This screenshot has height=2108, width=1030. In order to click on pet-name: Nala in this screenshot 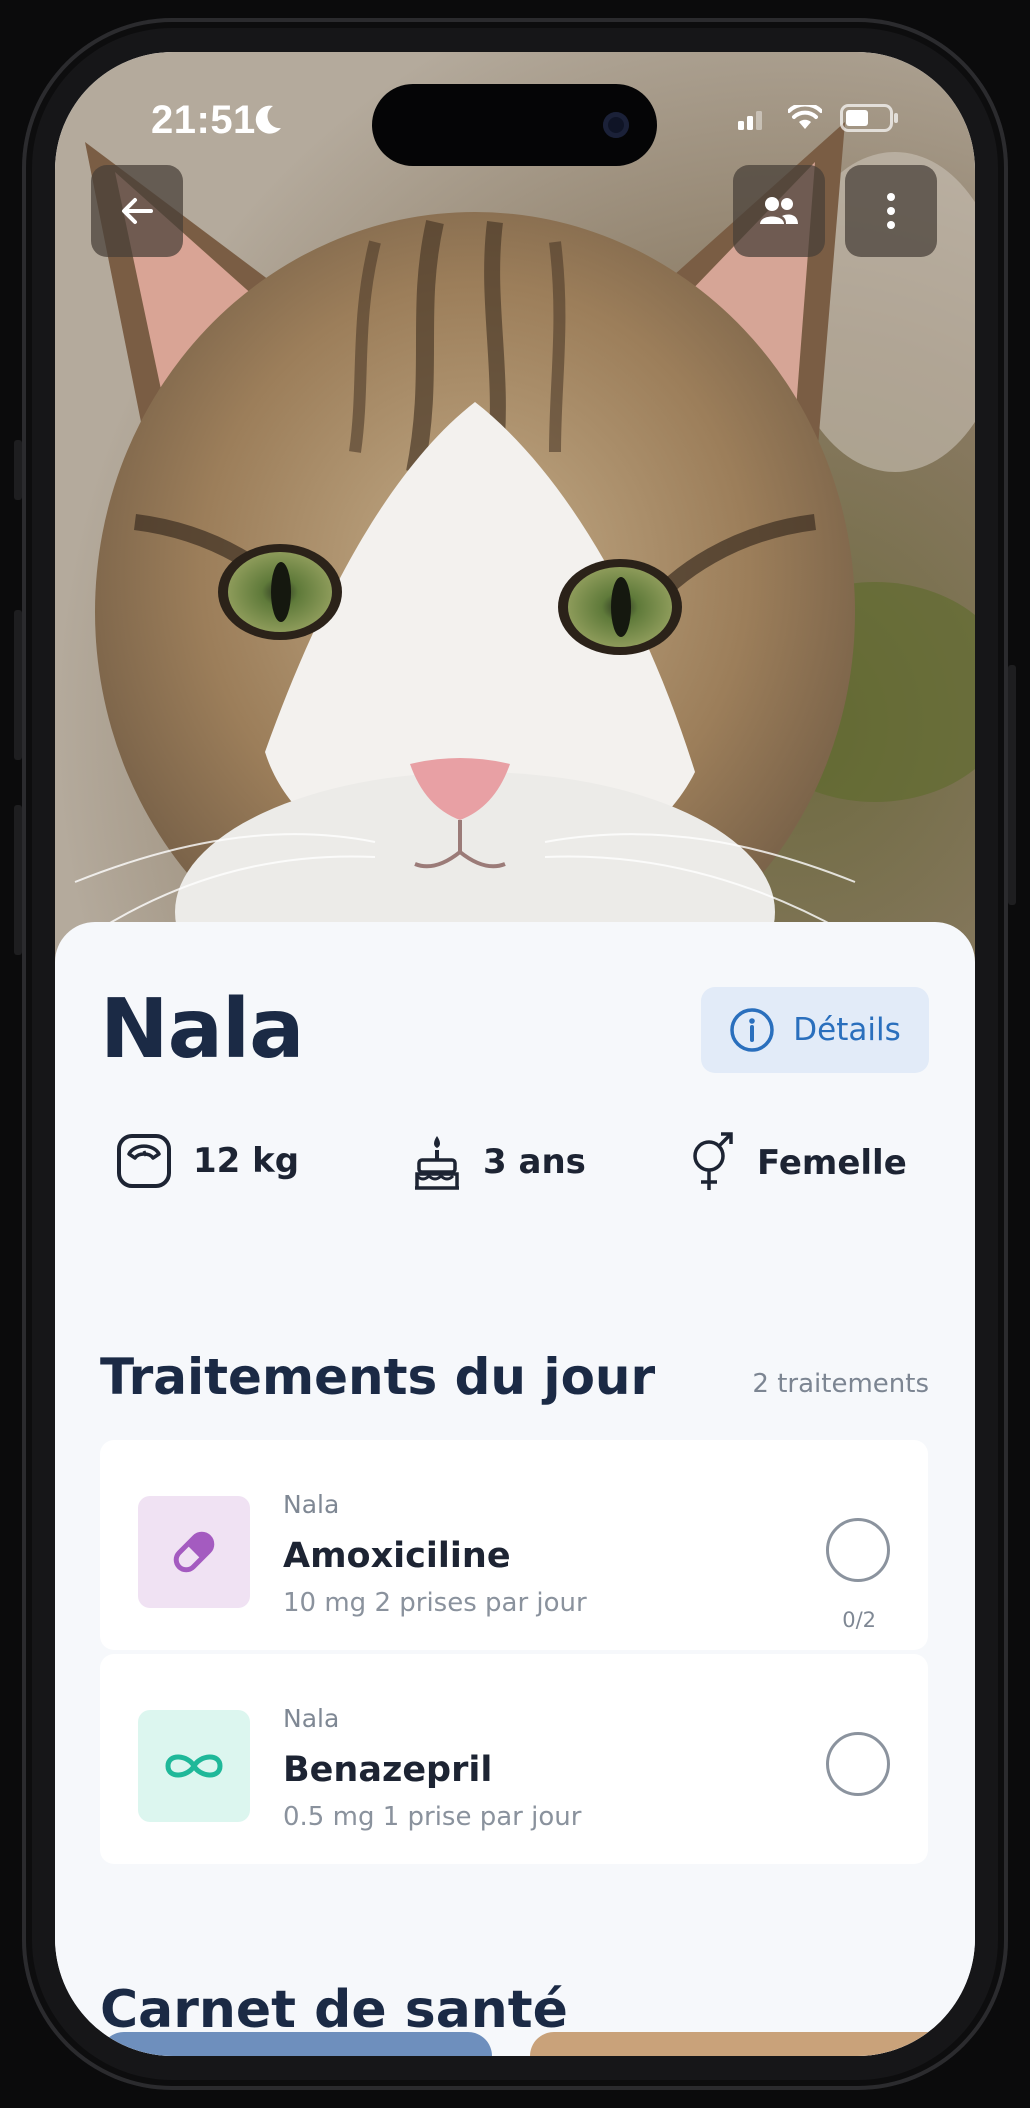, I will do `click(202, 1029)`.